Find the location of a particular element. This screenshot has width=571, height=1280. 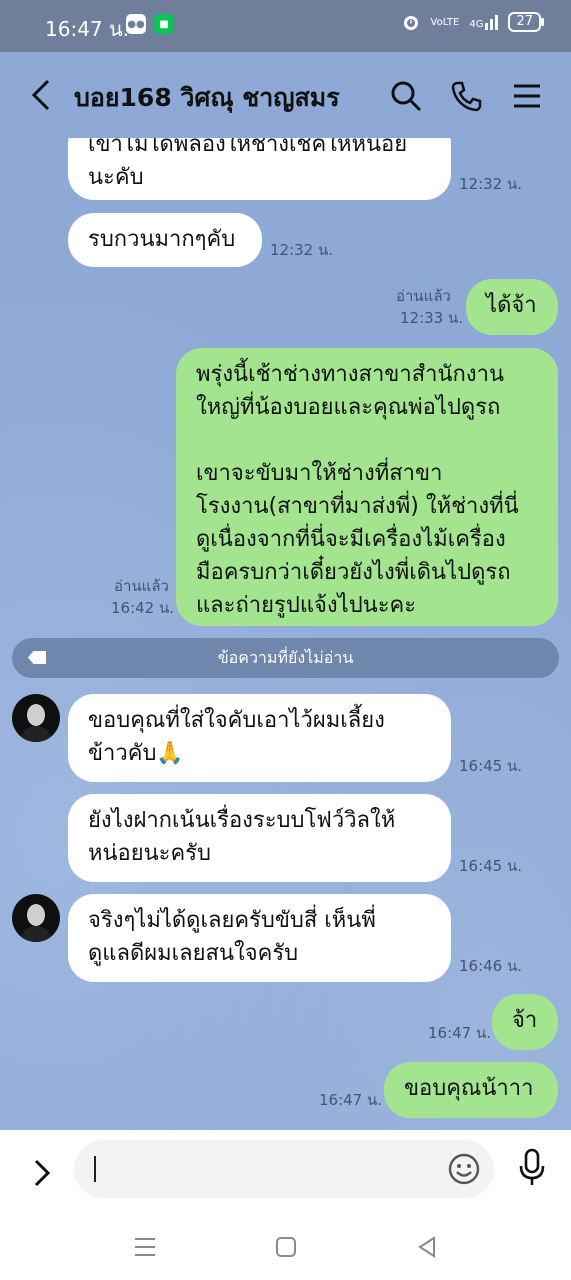

message-bubble-incoming: เขาไม่ได้พี่ลองให้ช่างเช็คให้หน่อย นะคับ is located at coordinates (259, 169).